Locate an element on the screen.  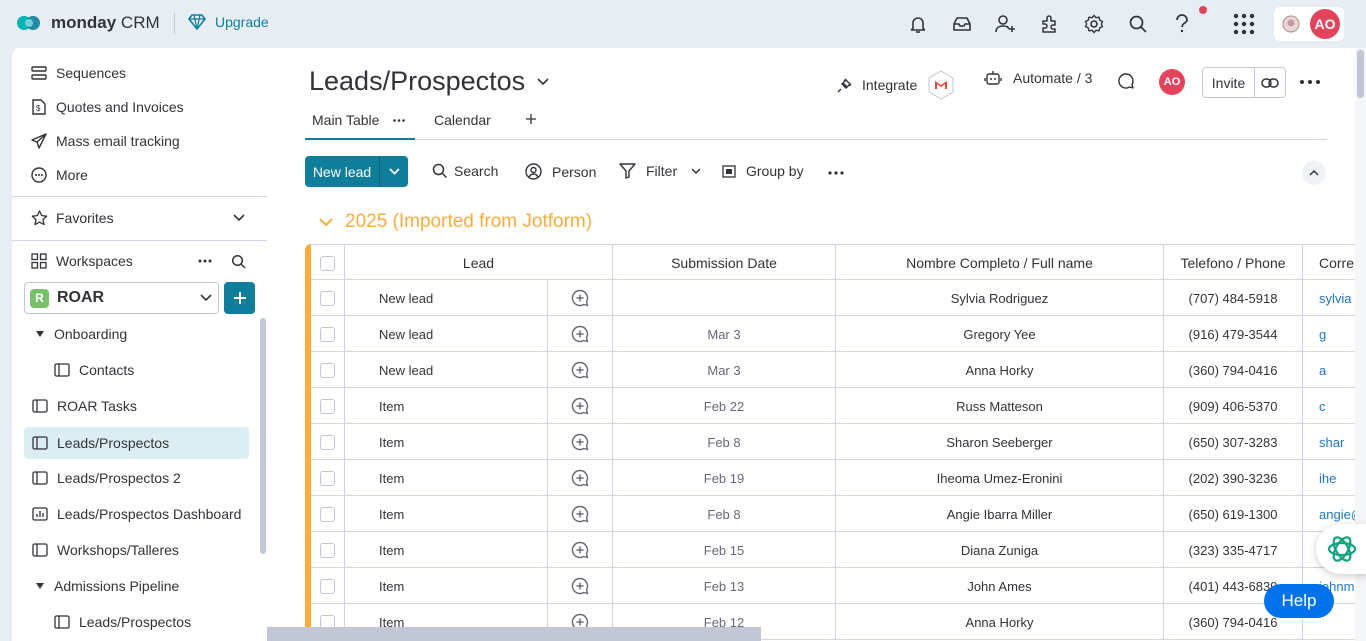
tab-calendar: Calendar is located at coordinates (462, 120).